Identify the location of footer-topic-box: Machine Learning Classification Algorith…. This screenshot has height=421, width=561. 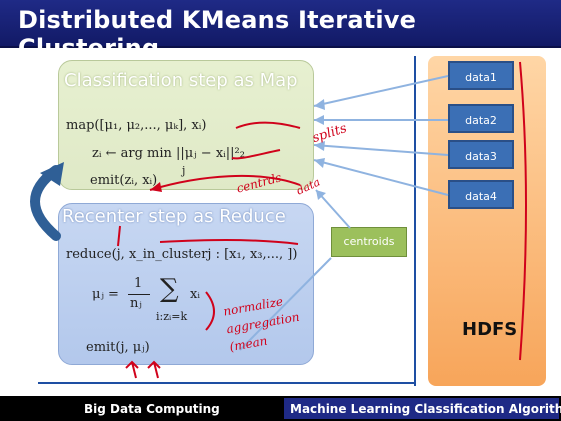
(422, 408).